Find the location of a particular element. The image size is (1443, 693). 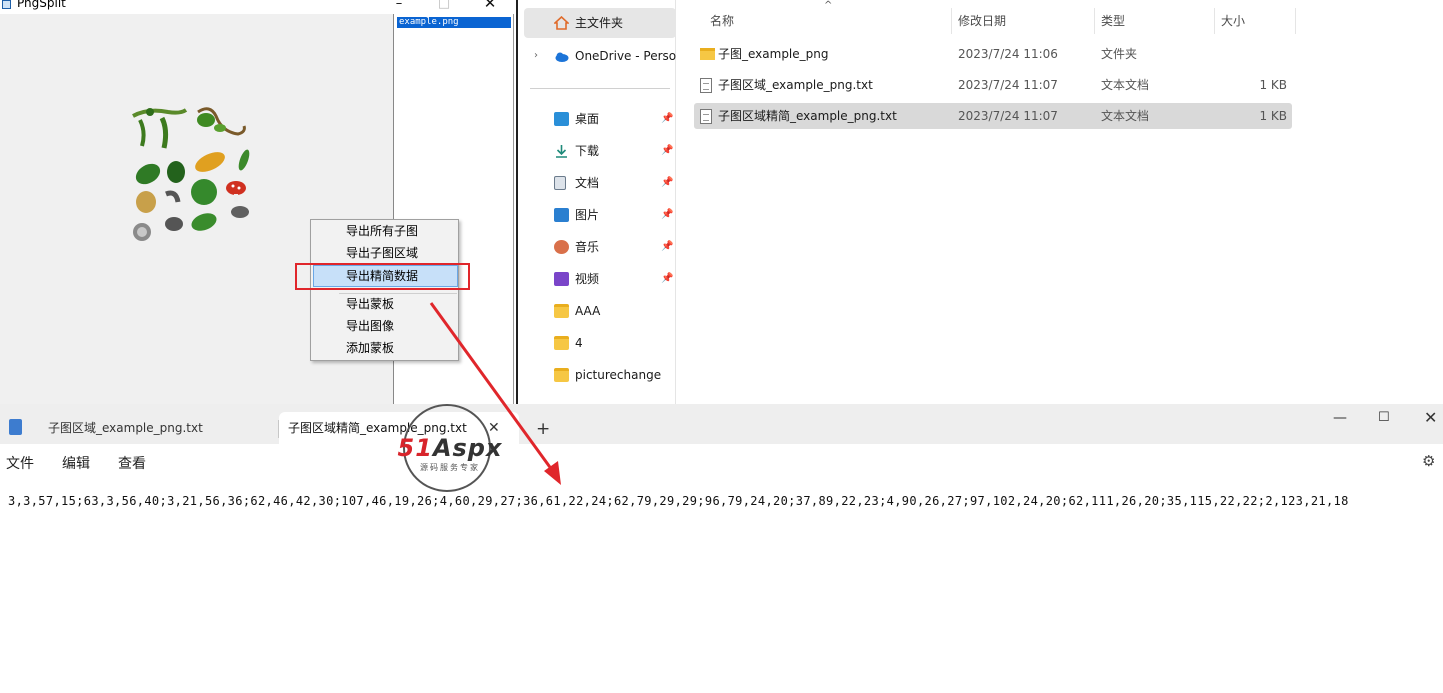

download-icon is located at coordinates (561, 151).